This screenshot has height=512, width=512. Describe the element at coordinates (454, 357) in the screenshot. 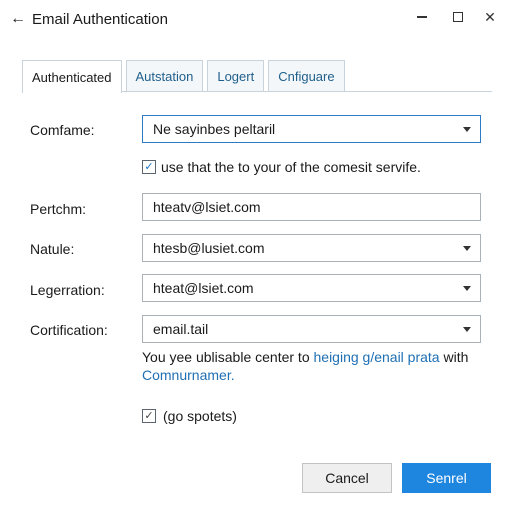

I see `help-middle: with` at that location.